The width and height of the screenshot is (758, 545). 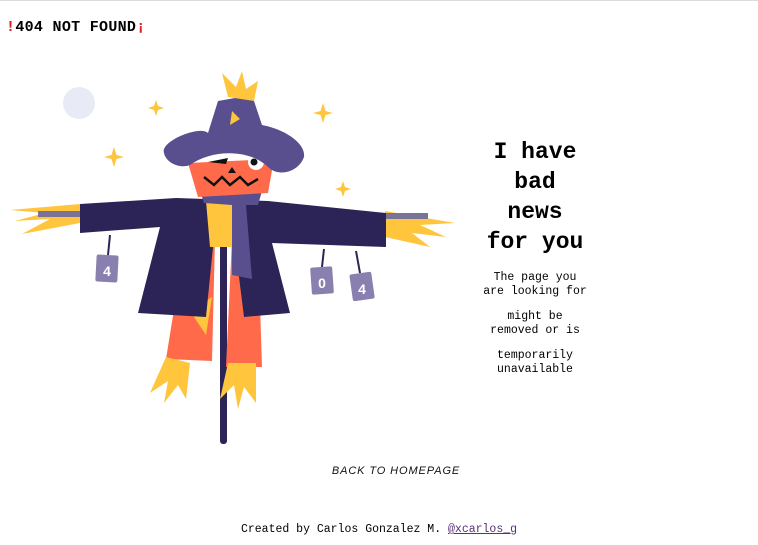 I want to click on left-foot-straw, so click(x=170, y=380).